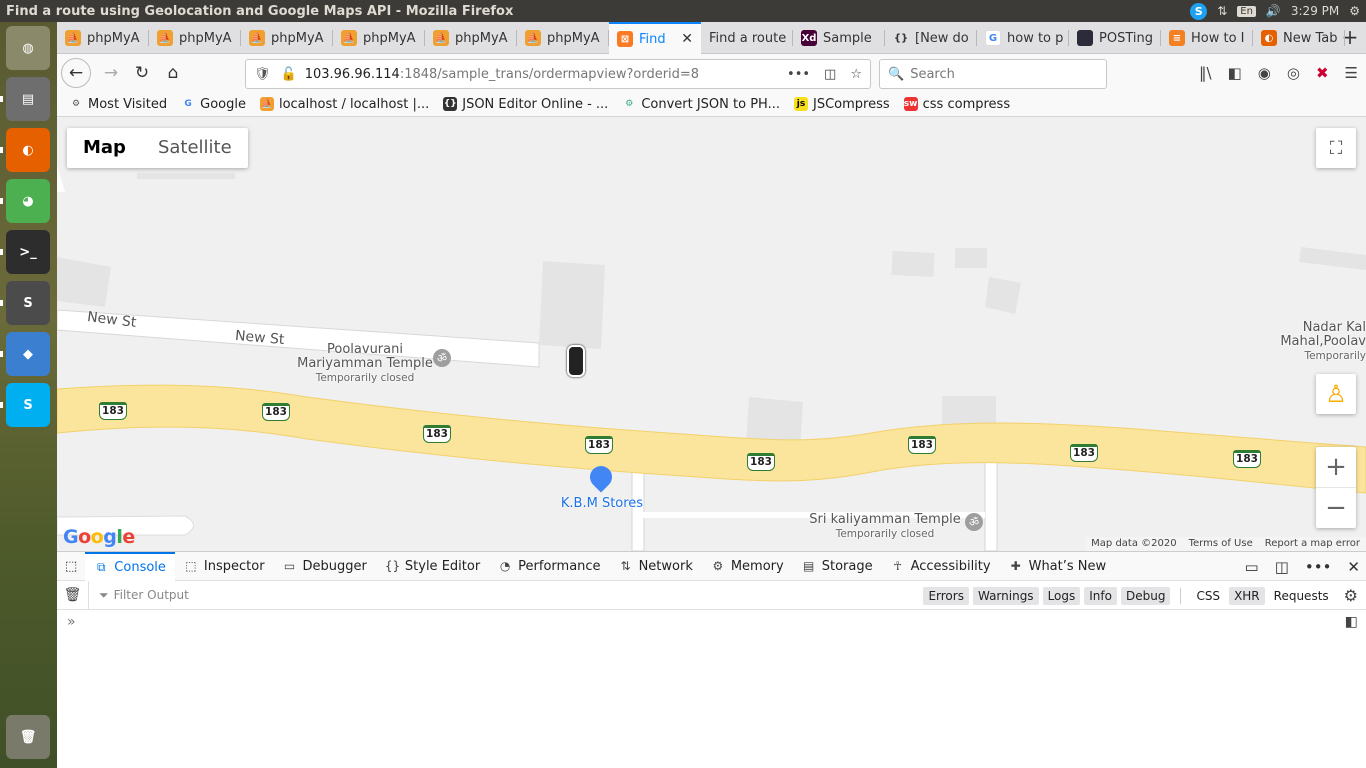 The image size is (1366, 768). What do you see at coordinates (173, 73) in the screenshot?
I see `home-button: ⌂` at bounding box center [173, 73].